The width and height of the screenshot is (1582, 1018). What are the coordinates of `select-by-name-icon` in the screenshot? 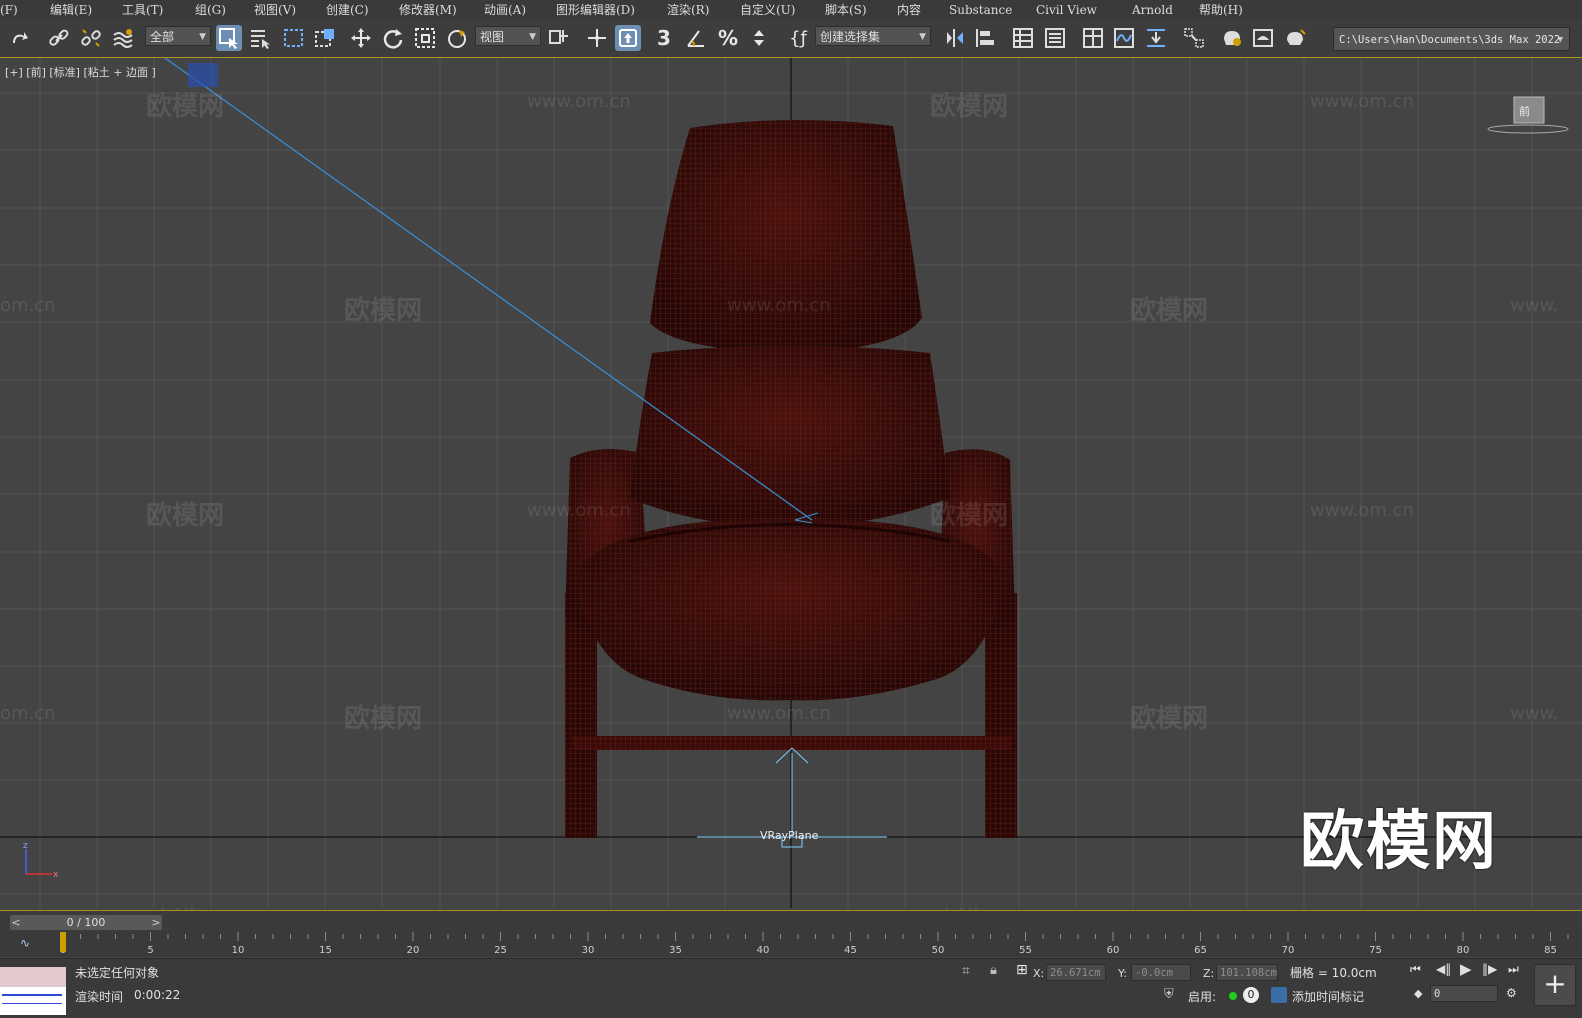 It's located at (260, 38).